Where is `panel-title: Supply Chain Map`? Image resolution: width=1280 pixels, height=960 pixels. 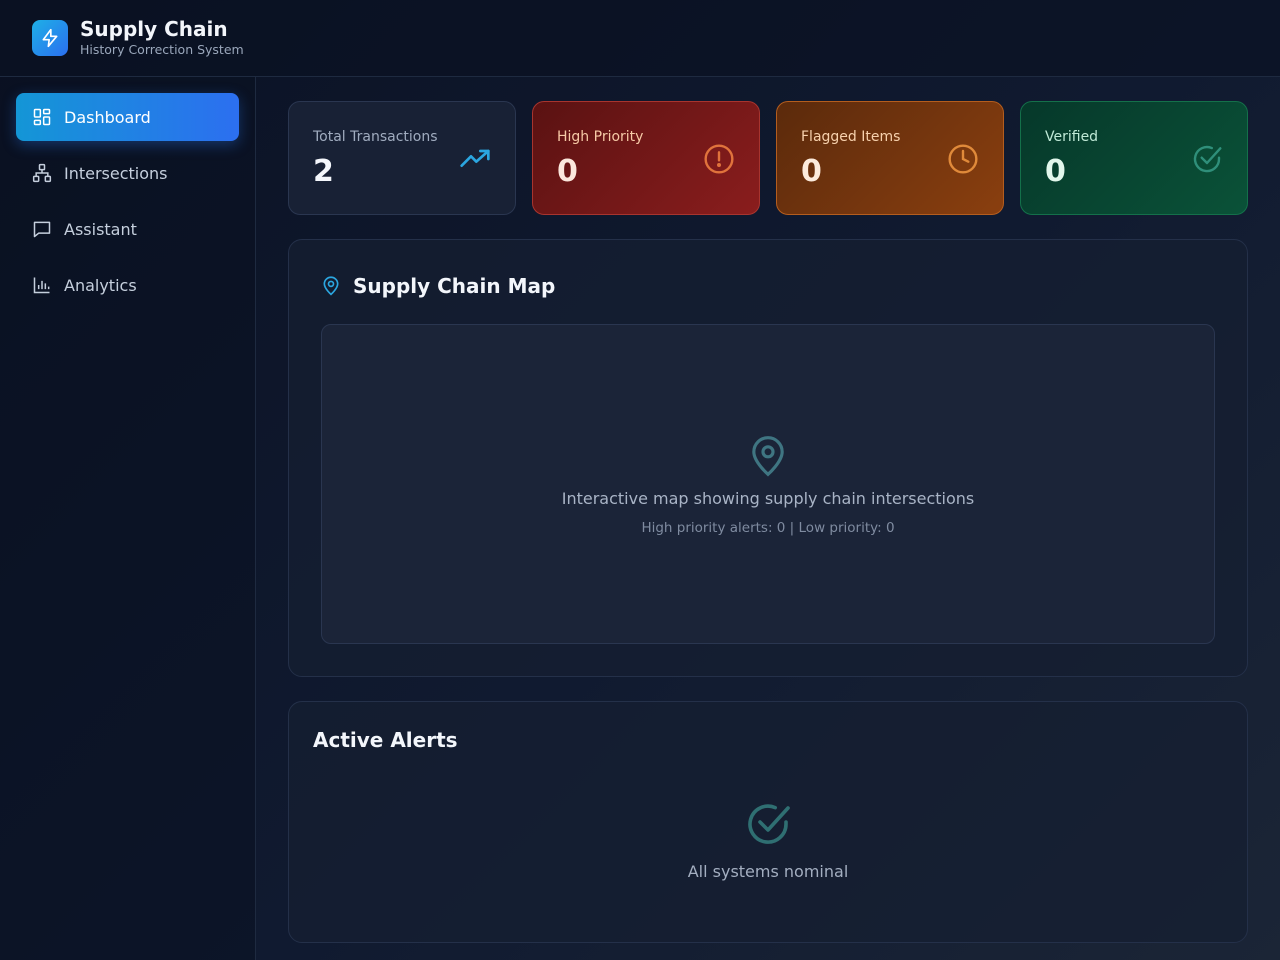
panel-title: Supply Chain Map is located at coordinates (454, 286).